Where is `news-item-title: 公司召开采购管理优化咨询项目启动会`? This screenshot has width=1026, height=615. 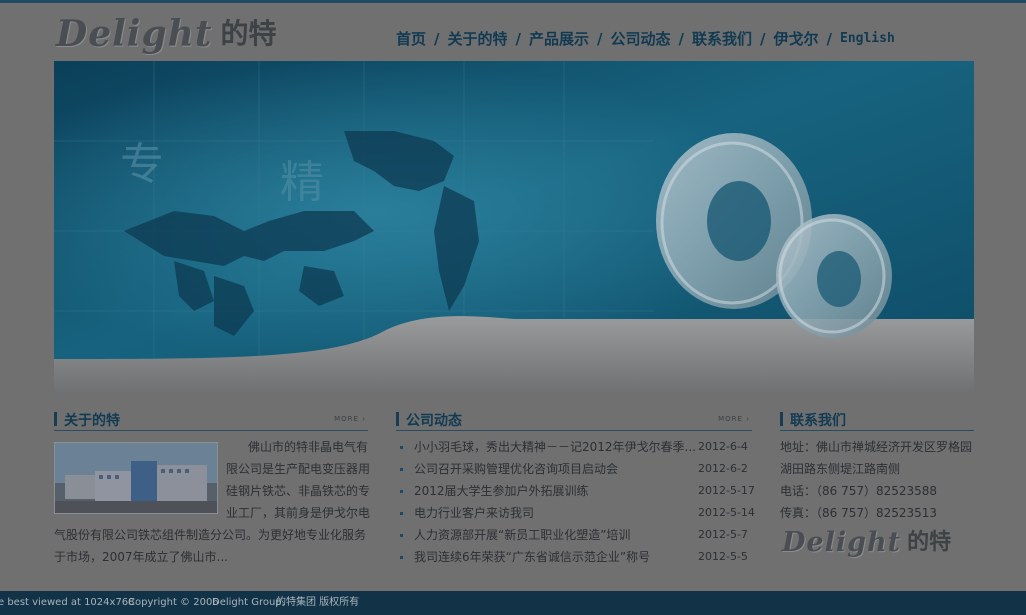 news-item-title: 公司召开采购管理优化咨询项目启动会 is located at coordinates (516, 469).